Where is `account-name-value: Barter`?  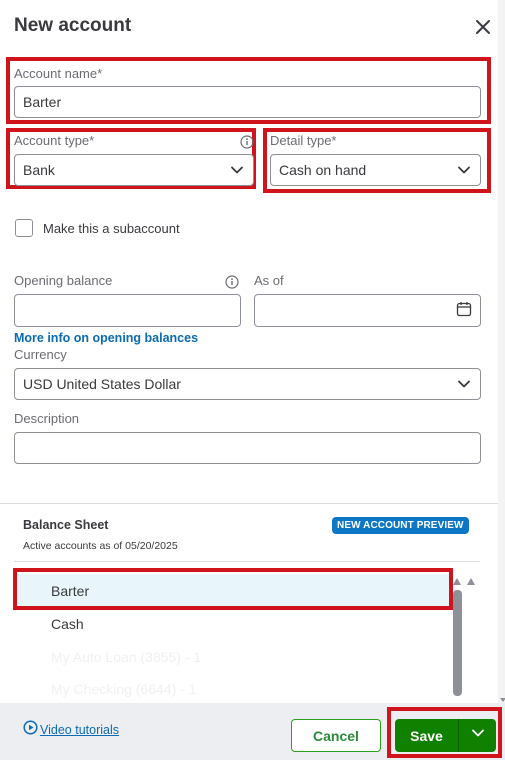
account-name-value: Barter is located at coordinates (42, 102).